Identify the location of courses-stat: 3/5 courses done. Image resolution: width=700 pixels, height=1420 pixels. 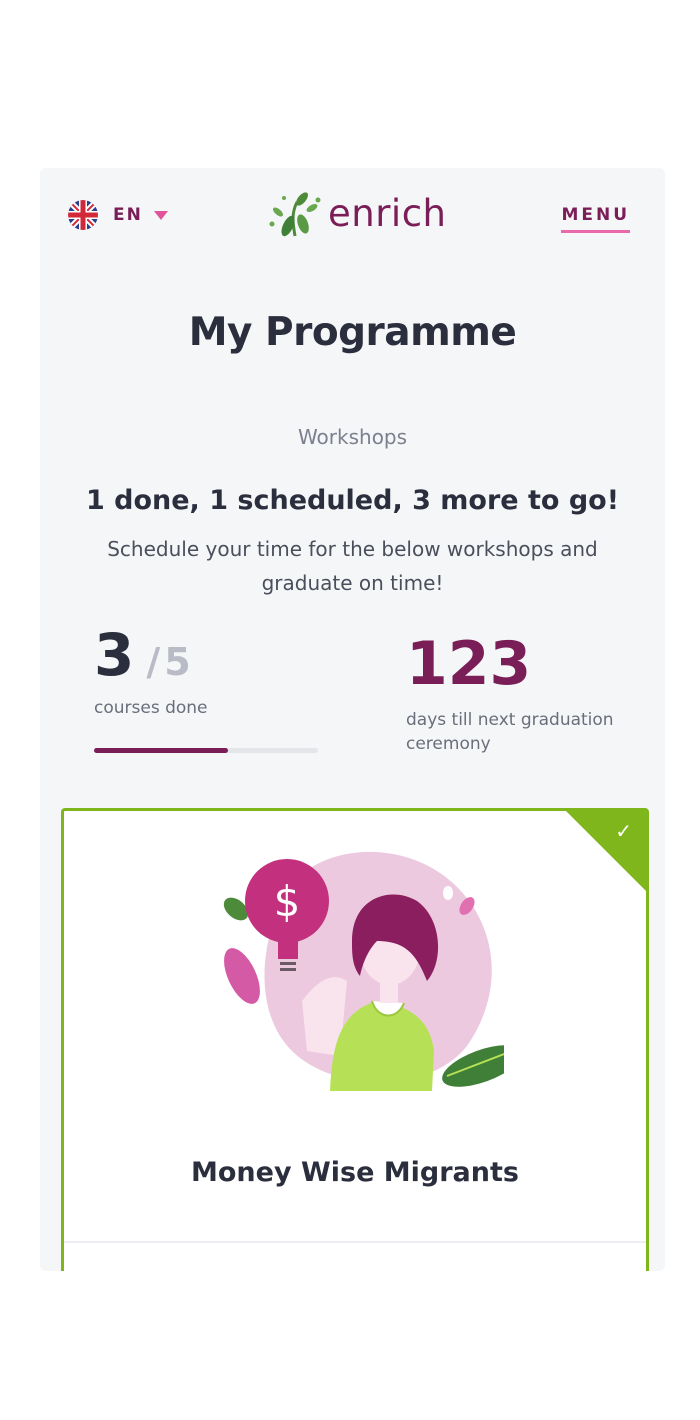
(206, 672).